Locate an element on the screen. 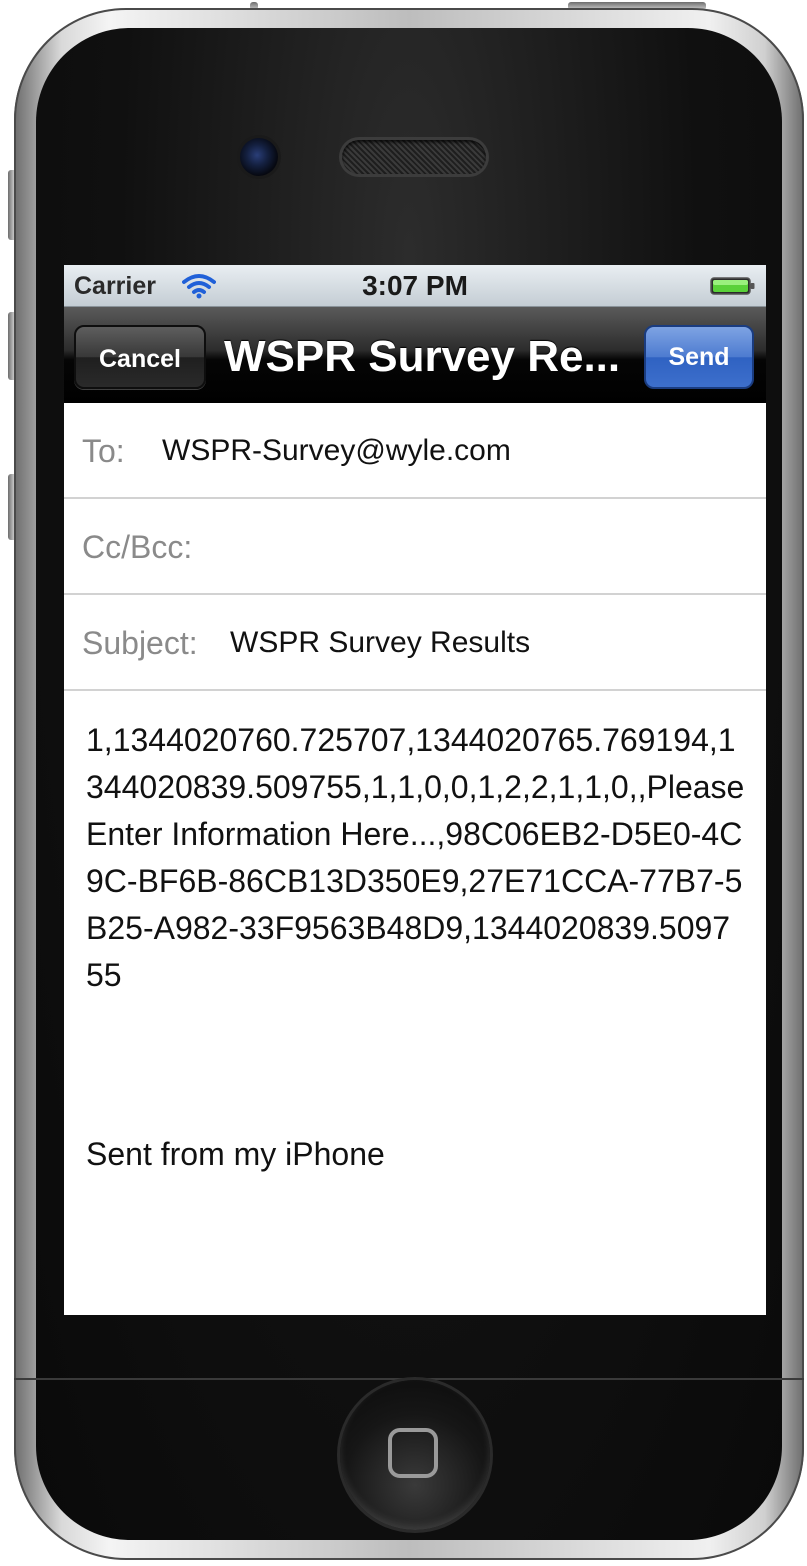 The width and height of the screenshot is (807, 1566). subject-field-row: Subject: WSPR Survey Results is located at coordinates (415, 643).